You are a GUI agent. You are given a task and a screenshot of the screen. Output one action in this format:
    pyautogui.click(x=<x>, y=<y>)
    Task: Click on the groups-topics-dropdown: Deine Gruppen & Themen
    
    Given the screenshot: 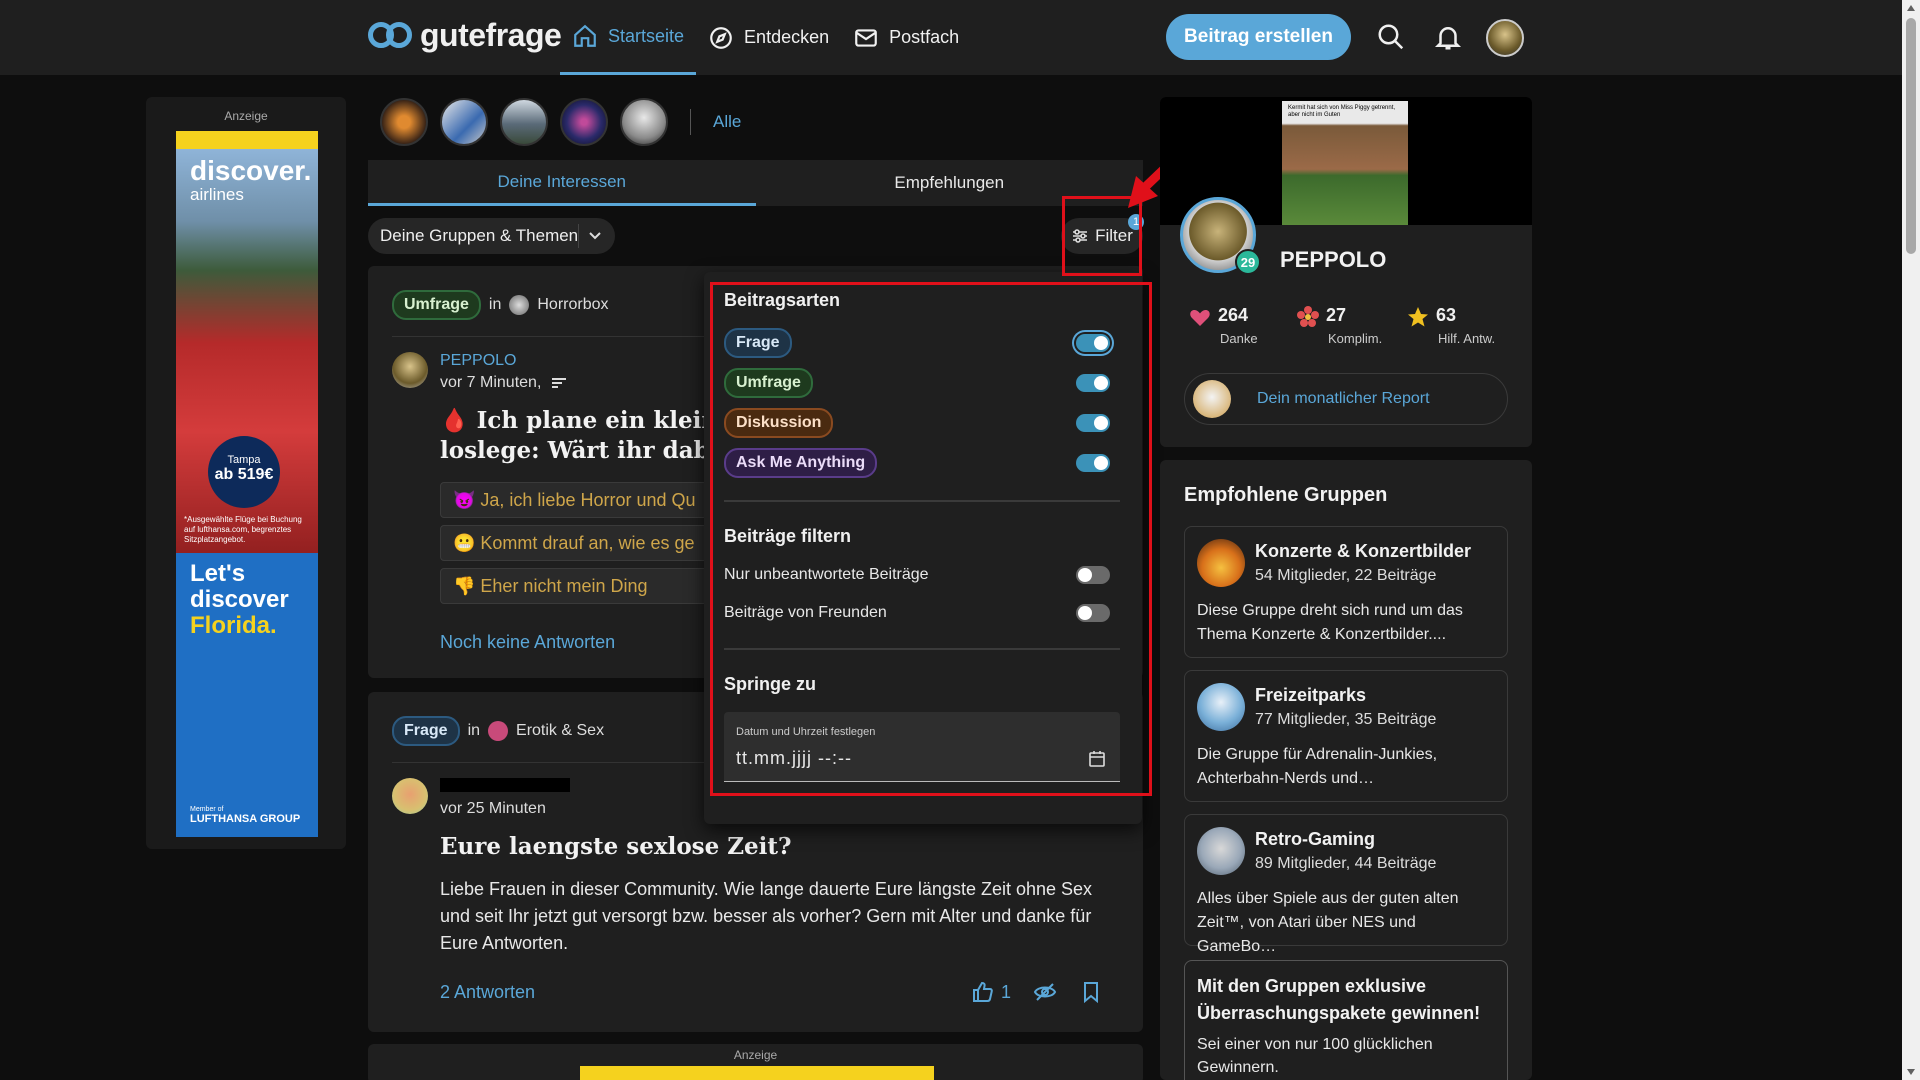 What is the action you would take?
    pyautogui.click(x=491, y=236)
    